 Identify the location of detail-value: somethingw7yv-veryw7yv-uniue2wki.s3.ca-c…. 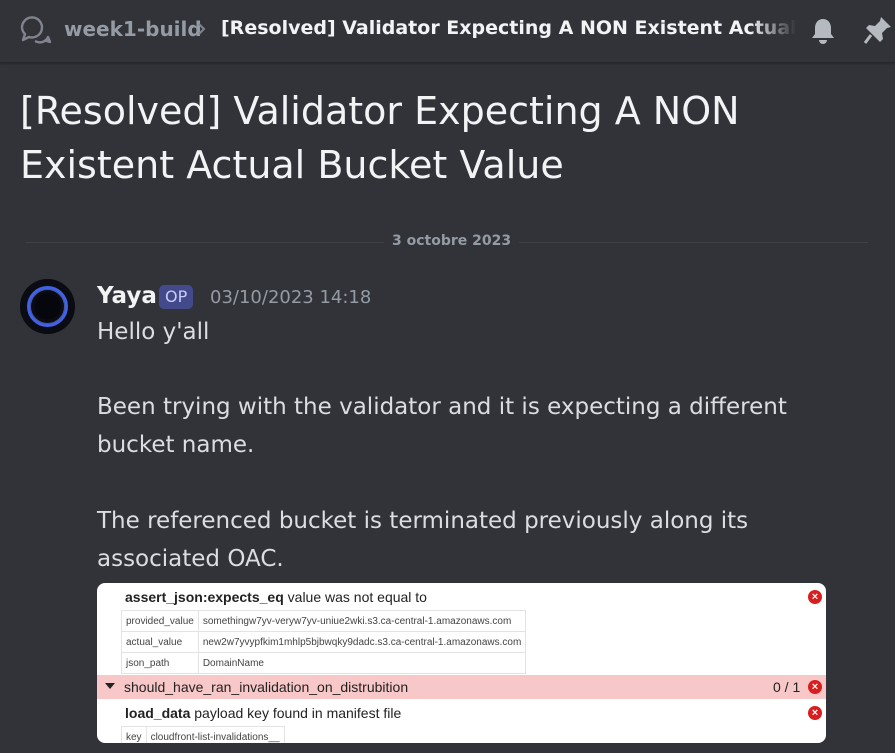
(362, 621).